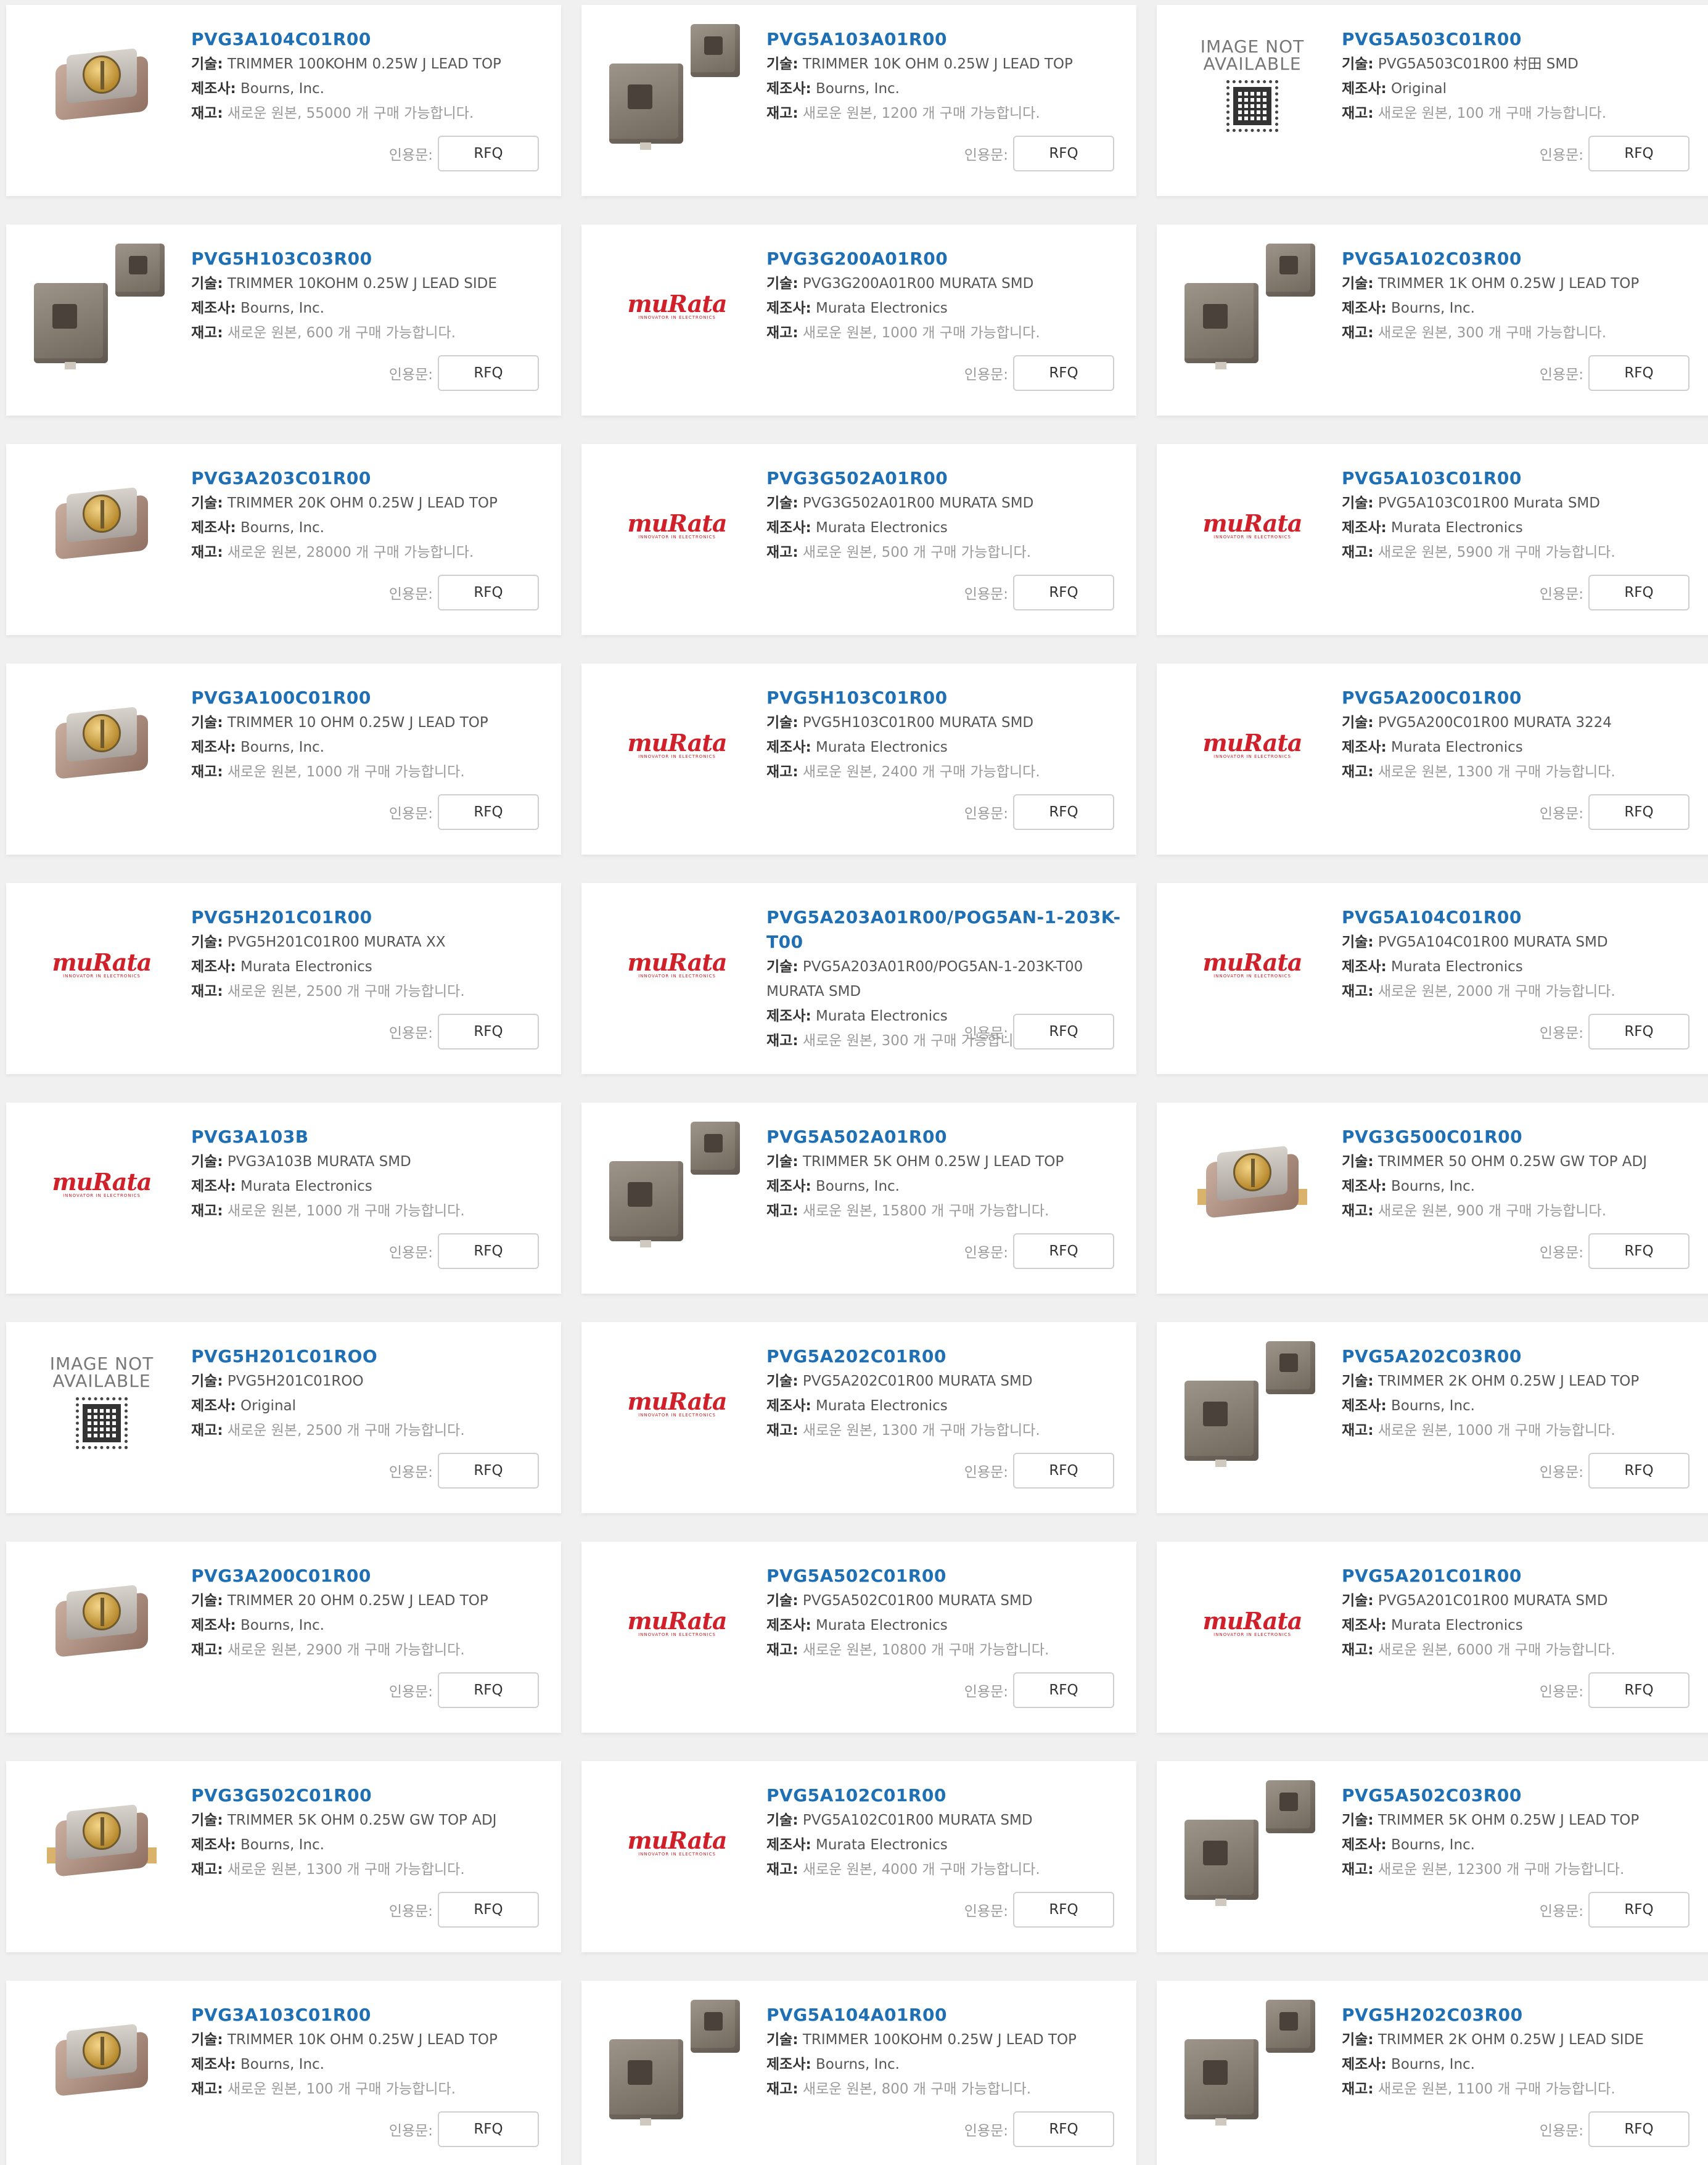 The image size is (1708, 2165). Describe the element at coordinates (1524, 698) in the screenshot. I see `part-number-link: PVG5A200C01R00` at that location.